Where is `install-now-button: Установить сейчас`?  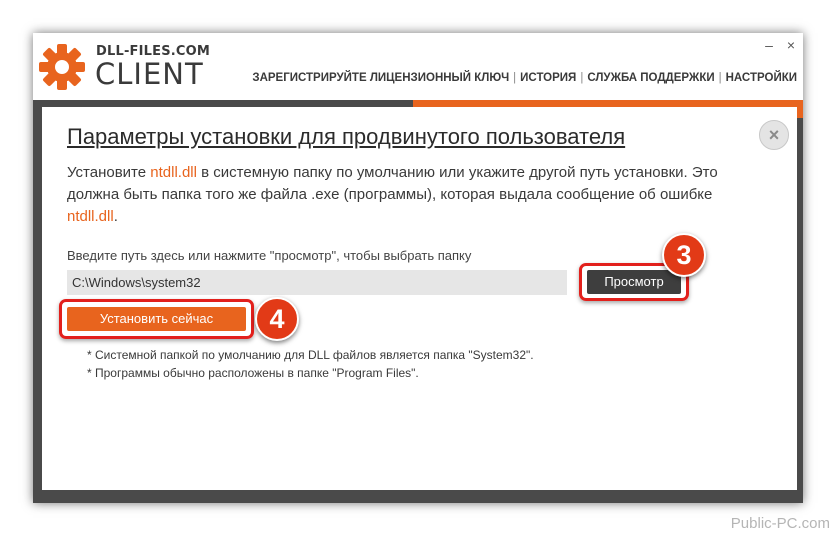
install-now-button: Установить сейчас is located at coordinates (156, 319).